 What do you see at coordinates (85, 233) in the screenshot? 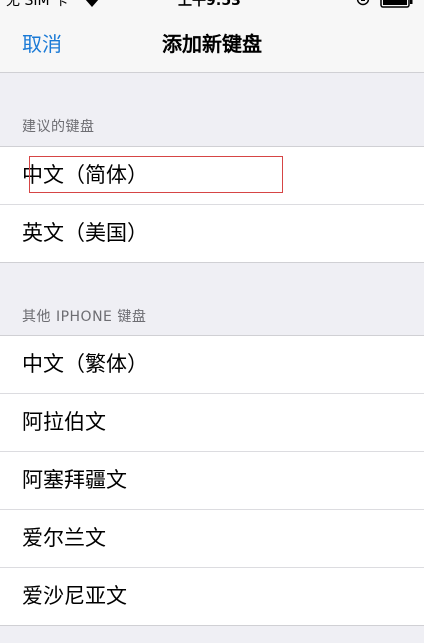
I see `keyboard-item-label: 英文（美国）` at bounding box center [85, 233].